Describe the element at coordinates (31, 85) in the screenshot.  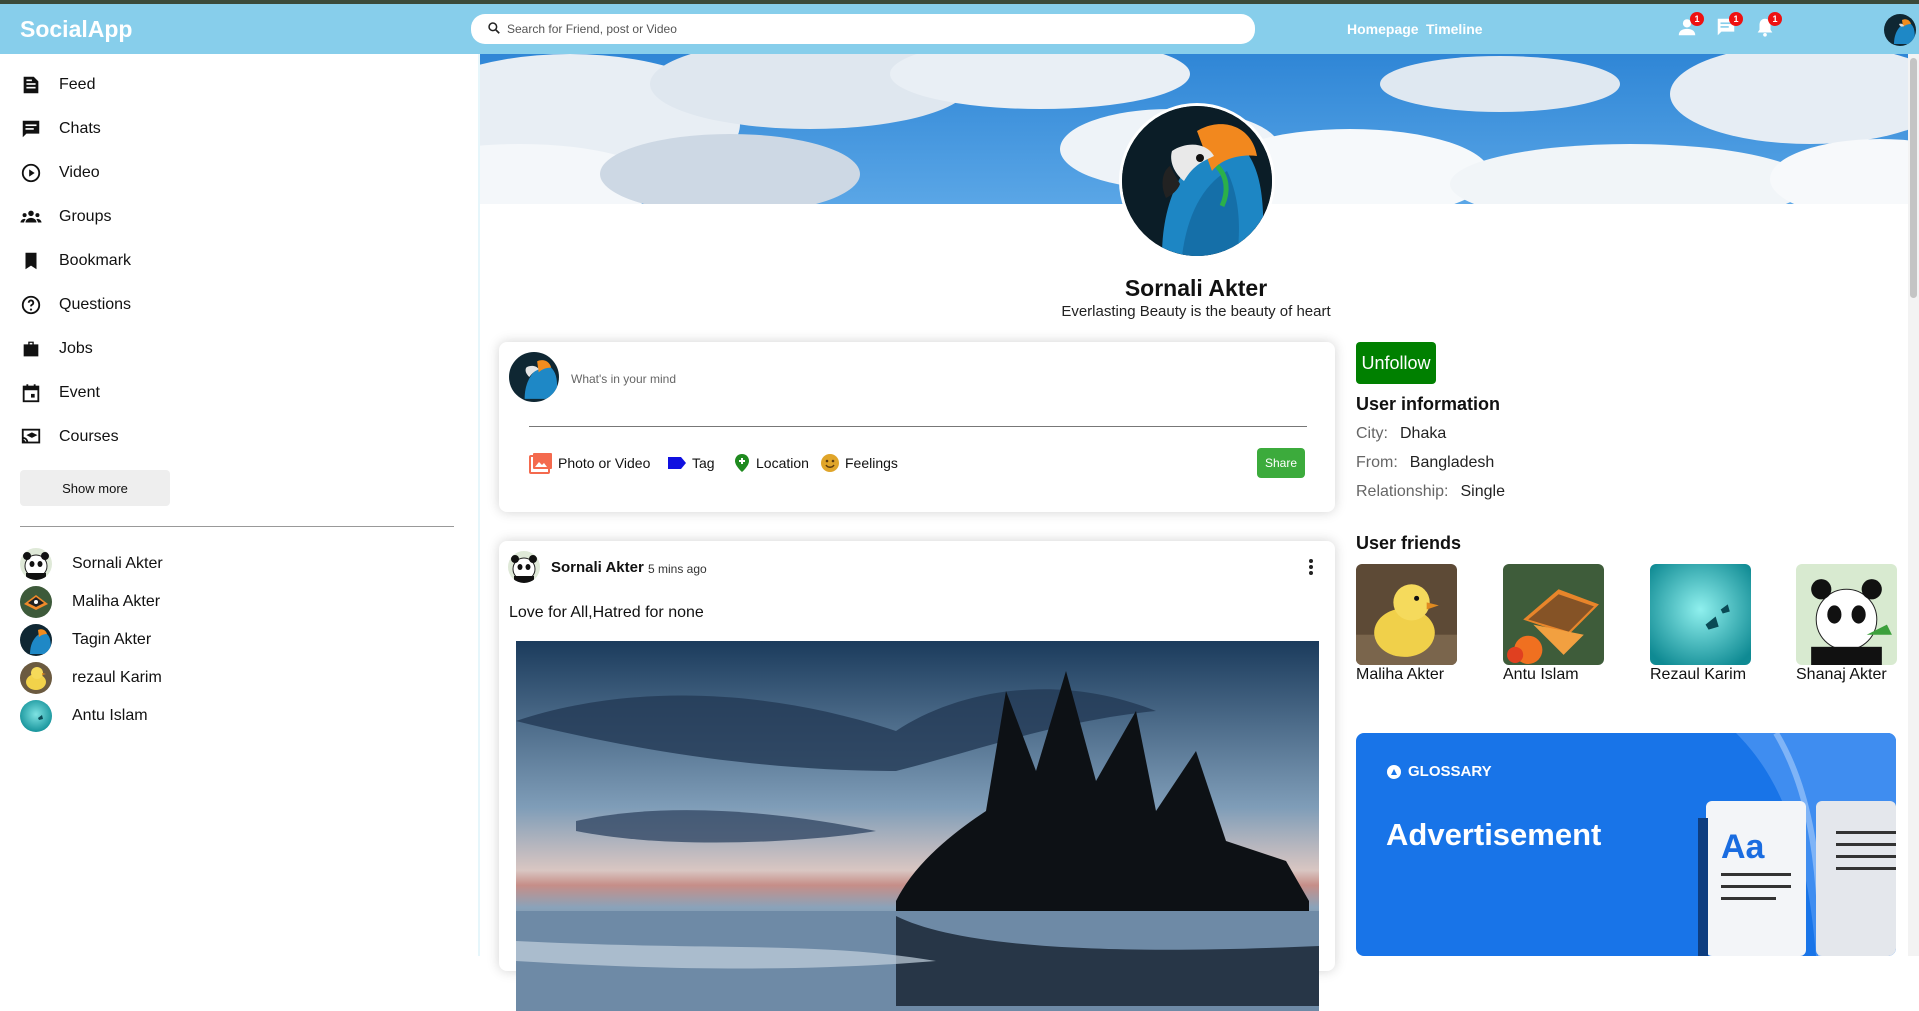
I see `feed-icon` at that location.